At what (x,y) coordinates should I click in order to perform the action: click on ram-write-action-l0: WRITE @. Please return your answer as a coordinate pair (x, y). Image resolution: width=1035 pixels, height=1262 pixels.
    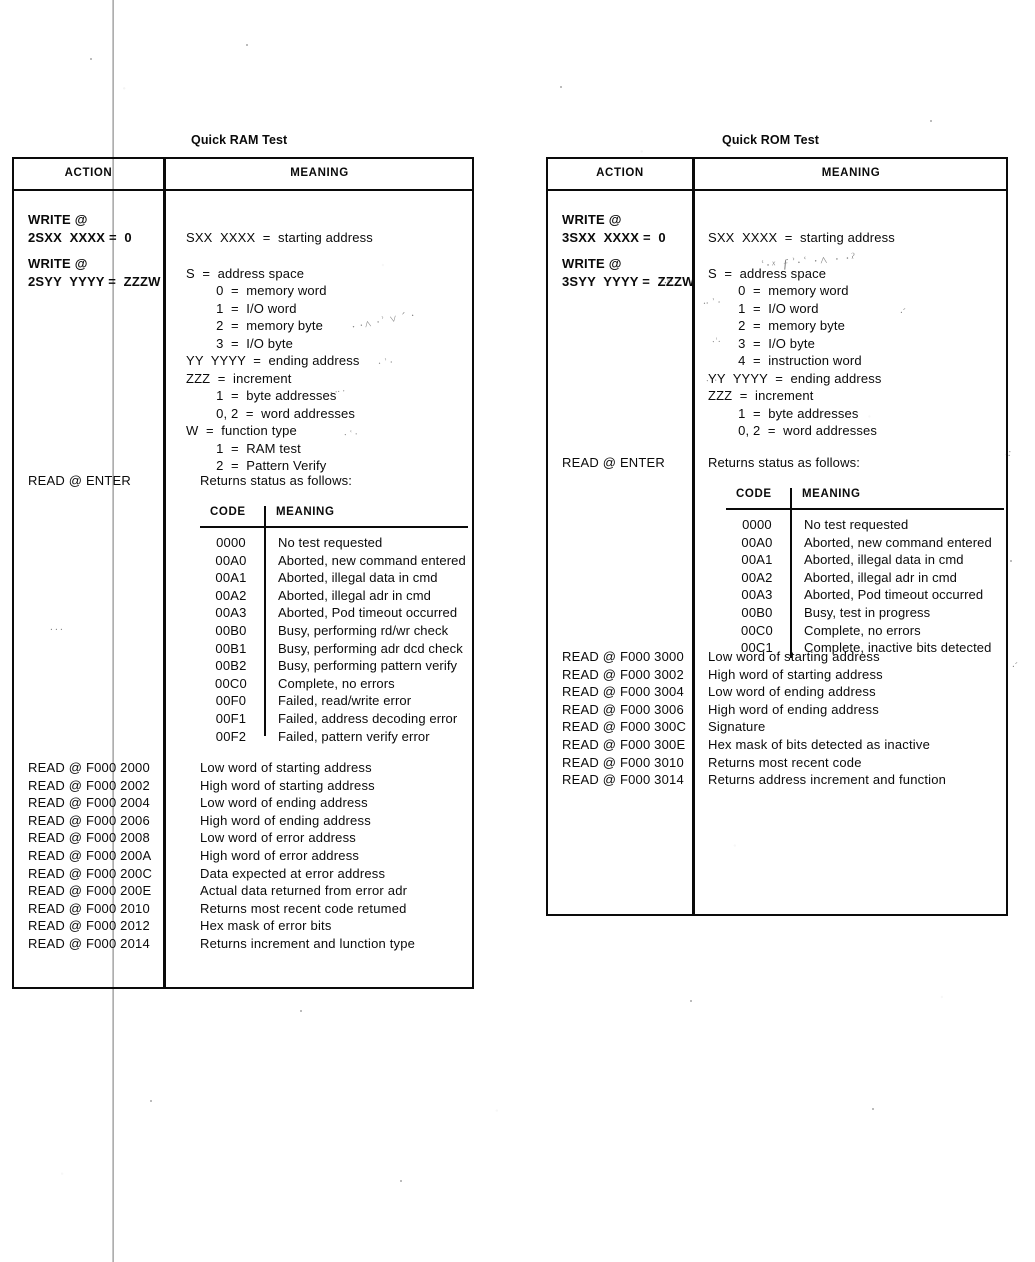
    Looking at the image, I should click on (58, 219).